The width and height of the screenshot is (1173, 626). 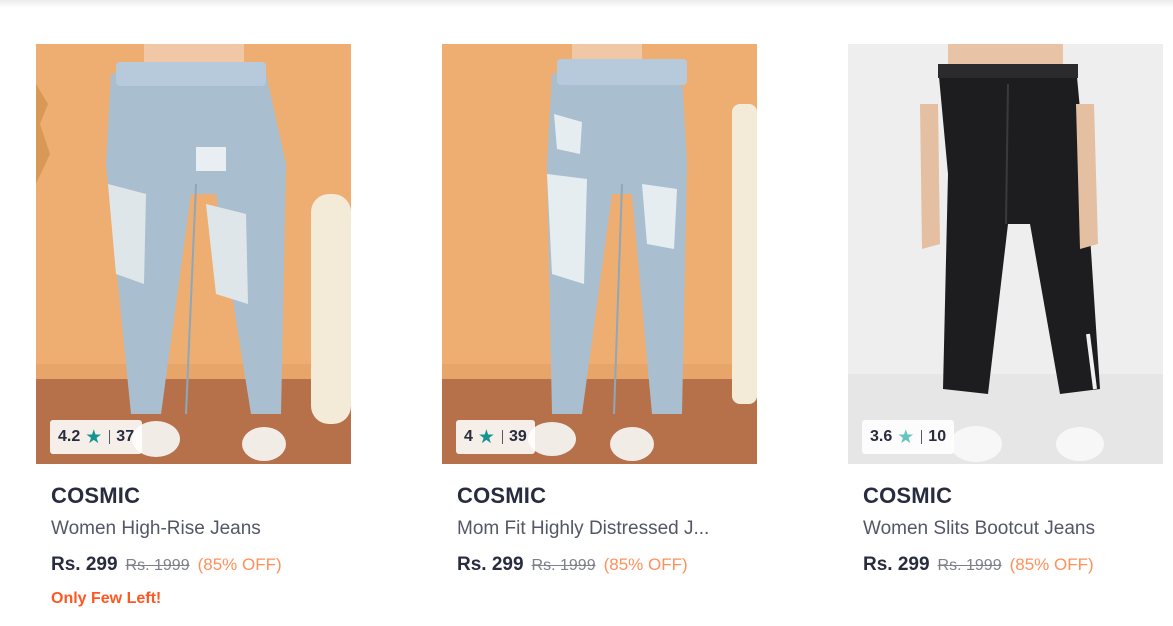 I want to click on rating-count: 10, so click(x=937, y=436).